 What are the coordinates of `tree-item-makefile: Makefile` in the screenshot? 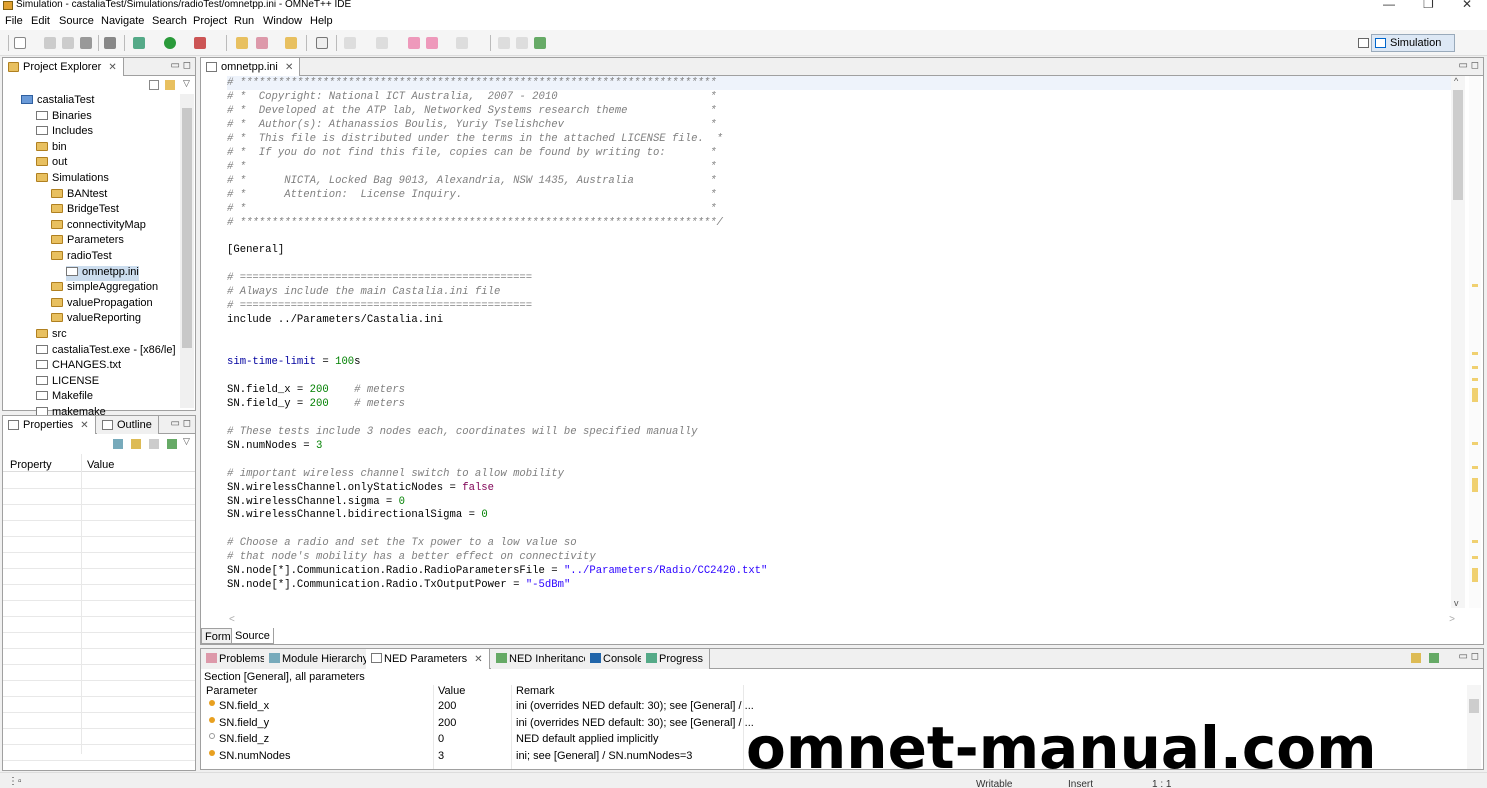 It's located at (64, 397).